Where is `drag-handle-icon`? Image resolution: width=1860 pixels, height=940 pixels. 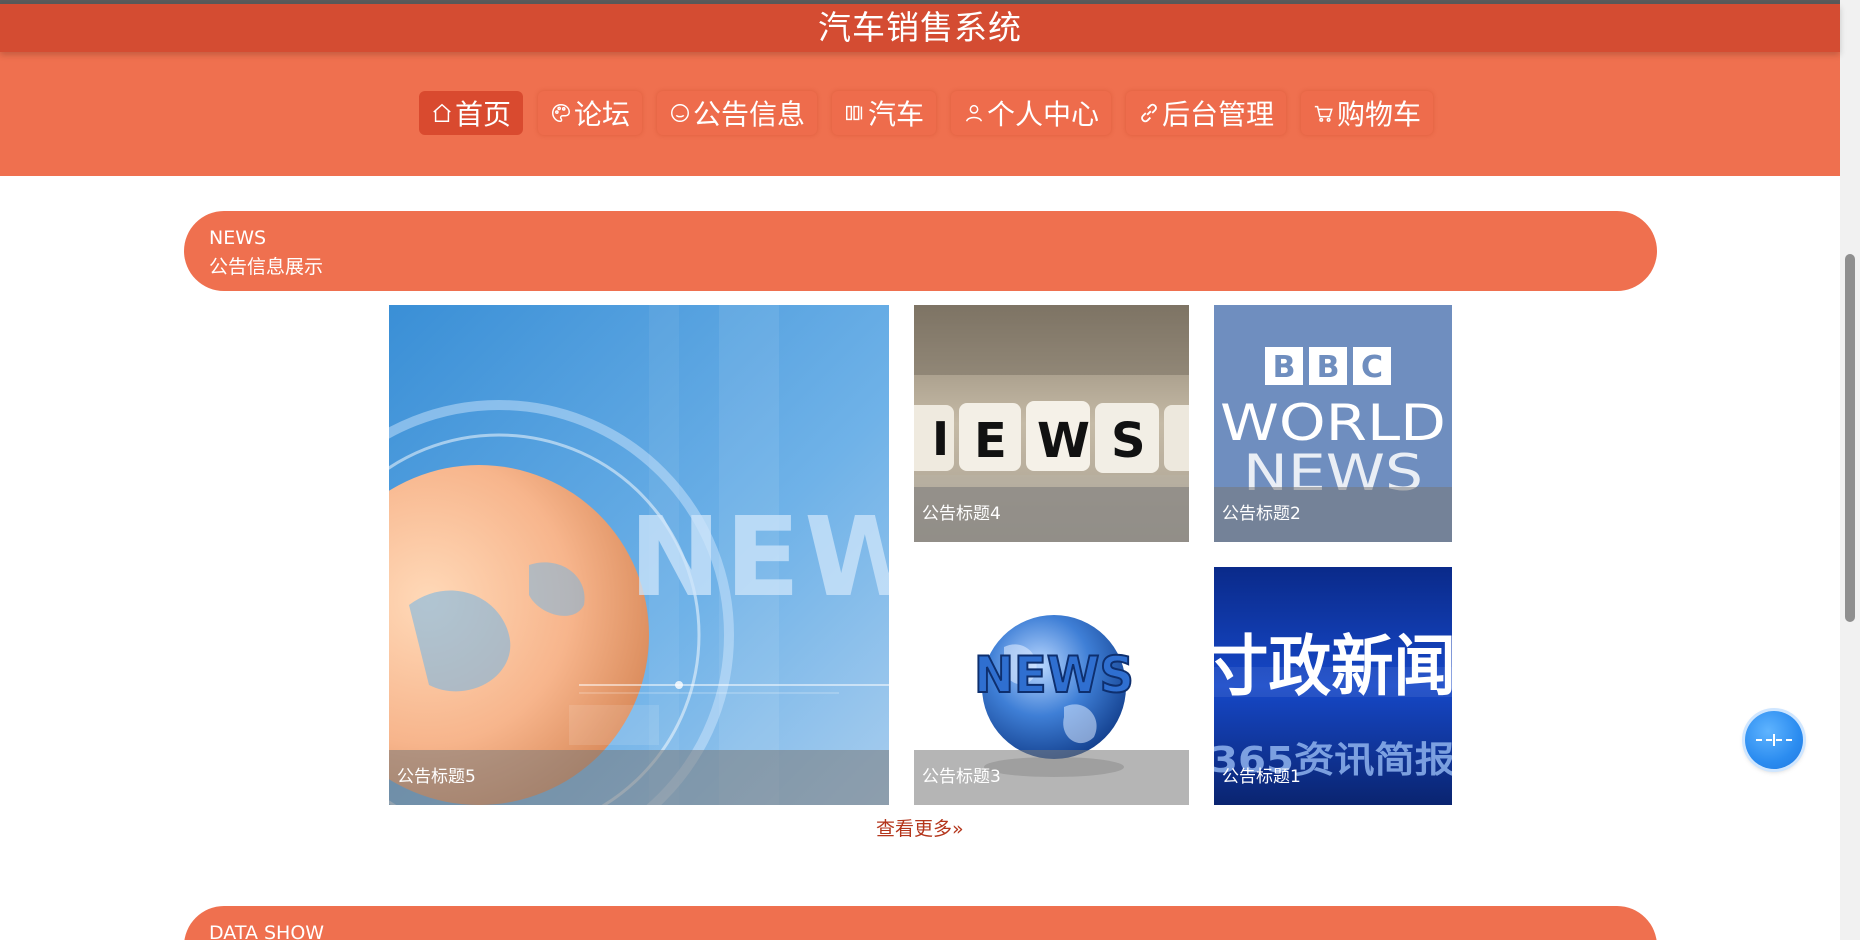
drag-handle-icon is located at coordinates (1774, 740).